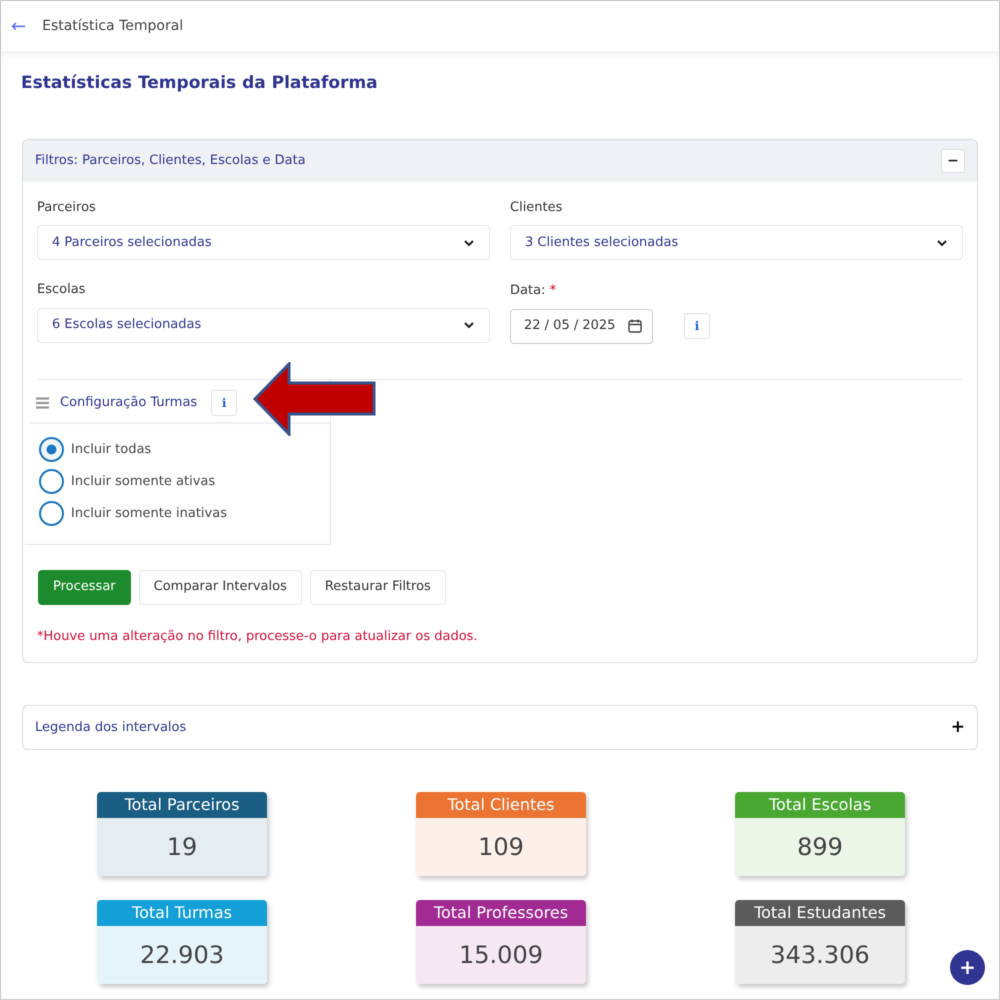  Describe the element at coordinates (501, 913) in the screenshot. I see `stat-header: Total Professores` at that location.